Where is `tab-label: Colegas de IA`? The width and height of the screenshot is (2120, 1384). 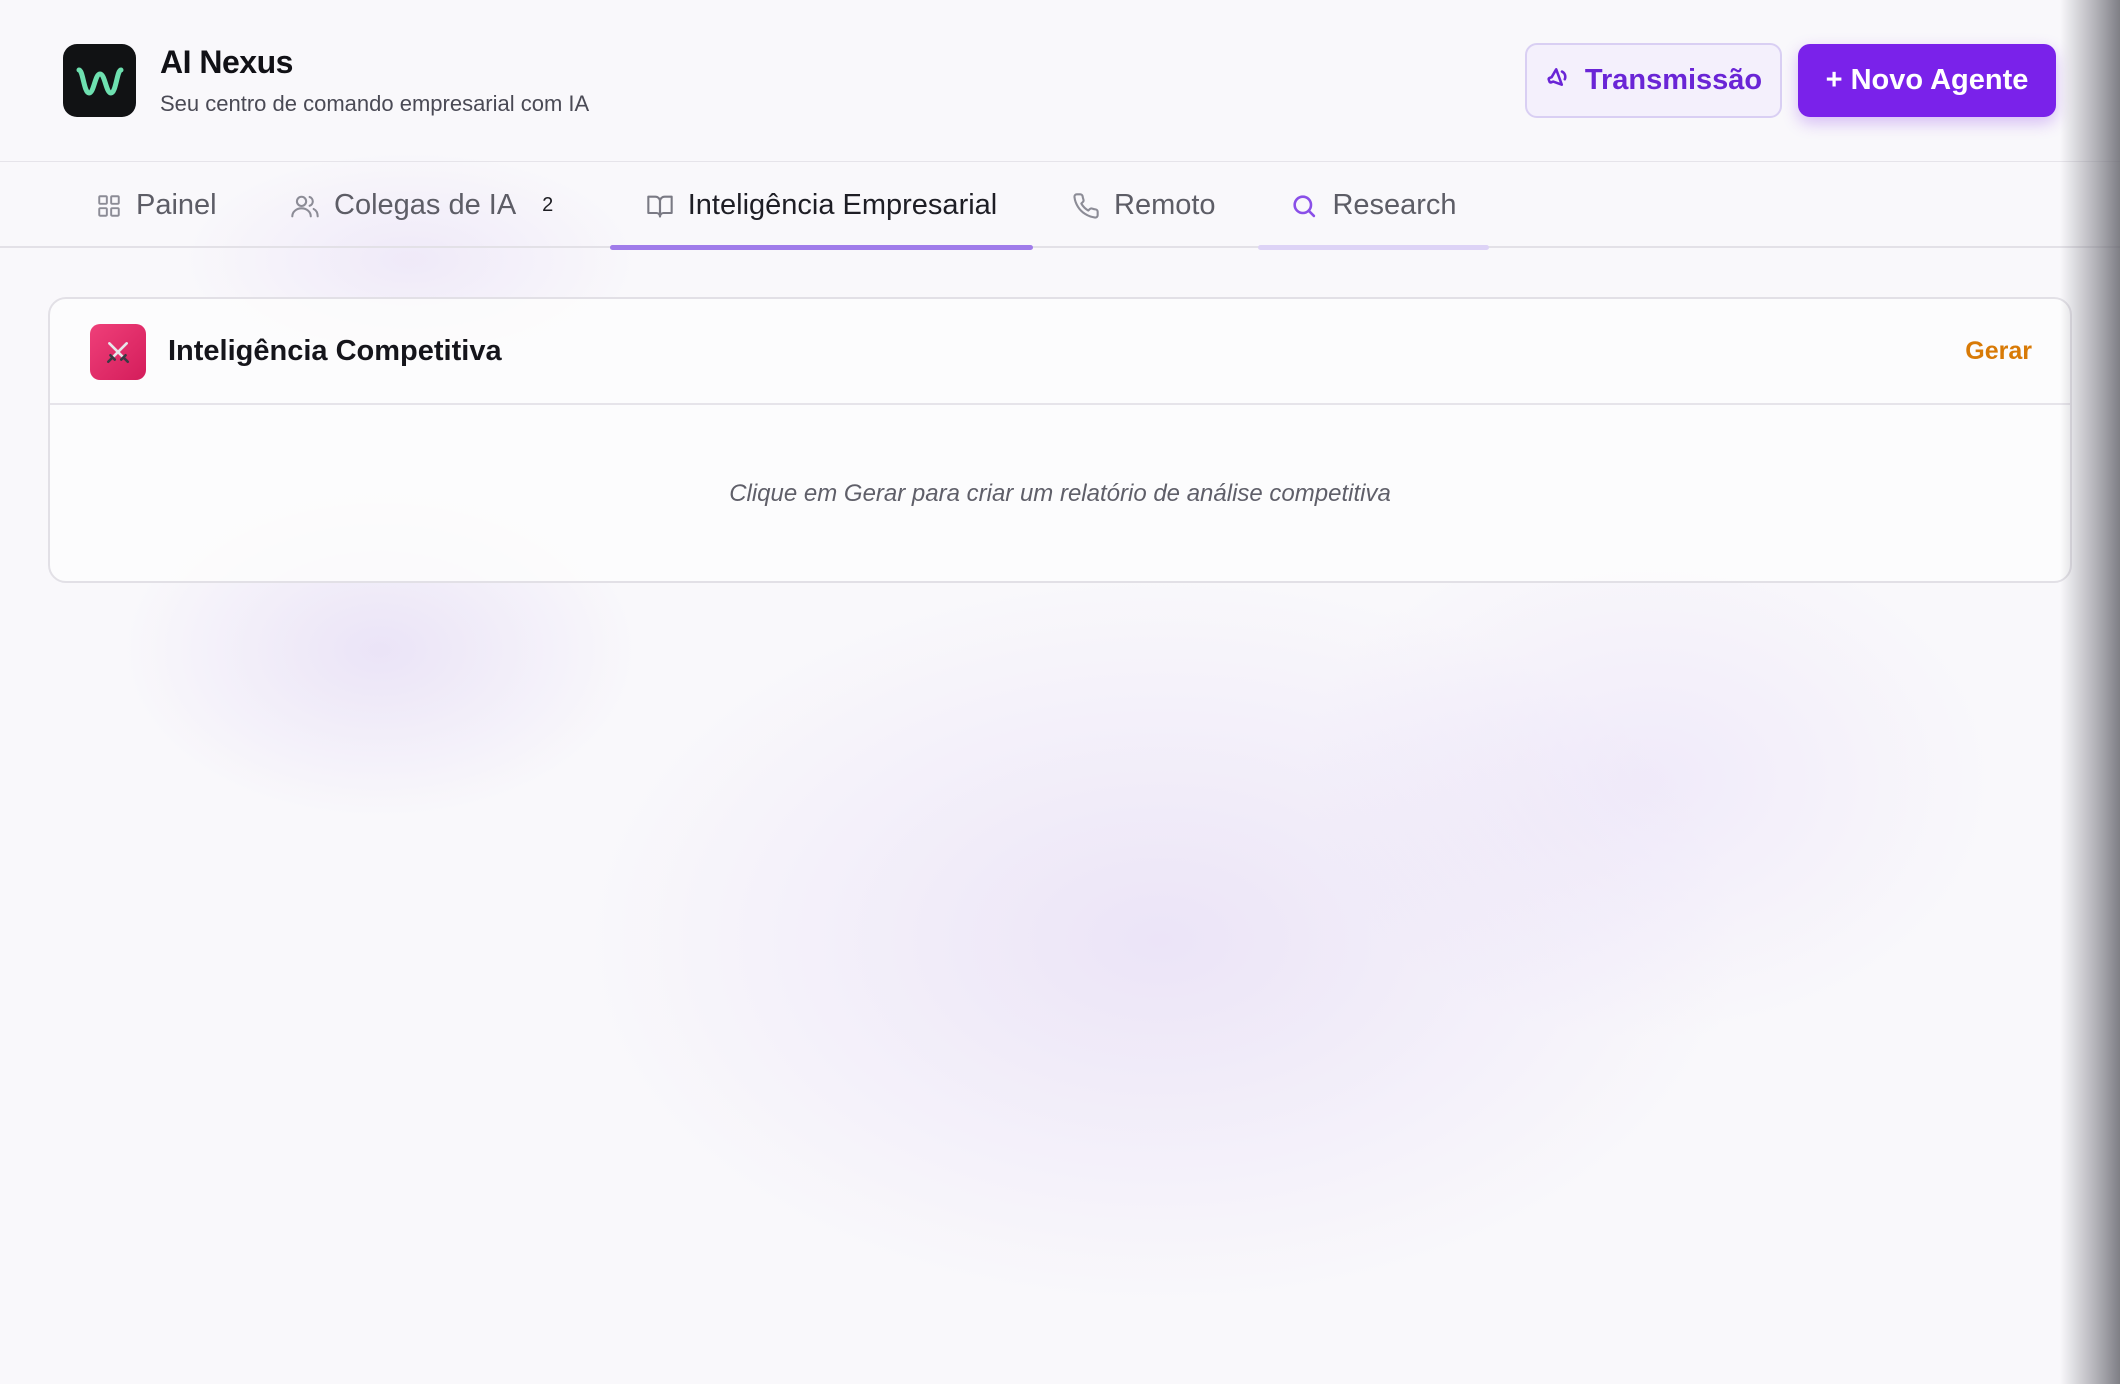
tab-label: Colegas de IA is located at coordinates (425, 205).